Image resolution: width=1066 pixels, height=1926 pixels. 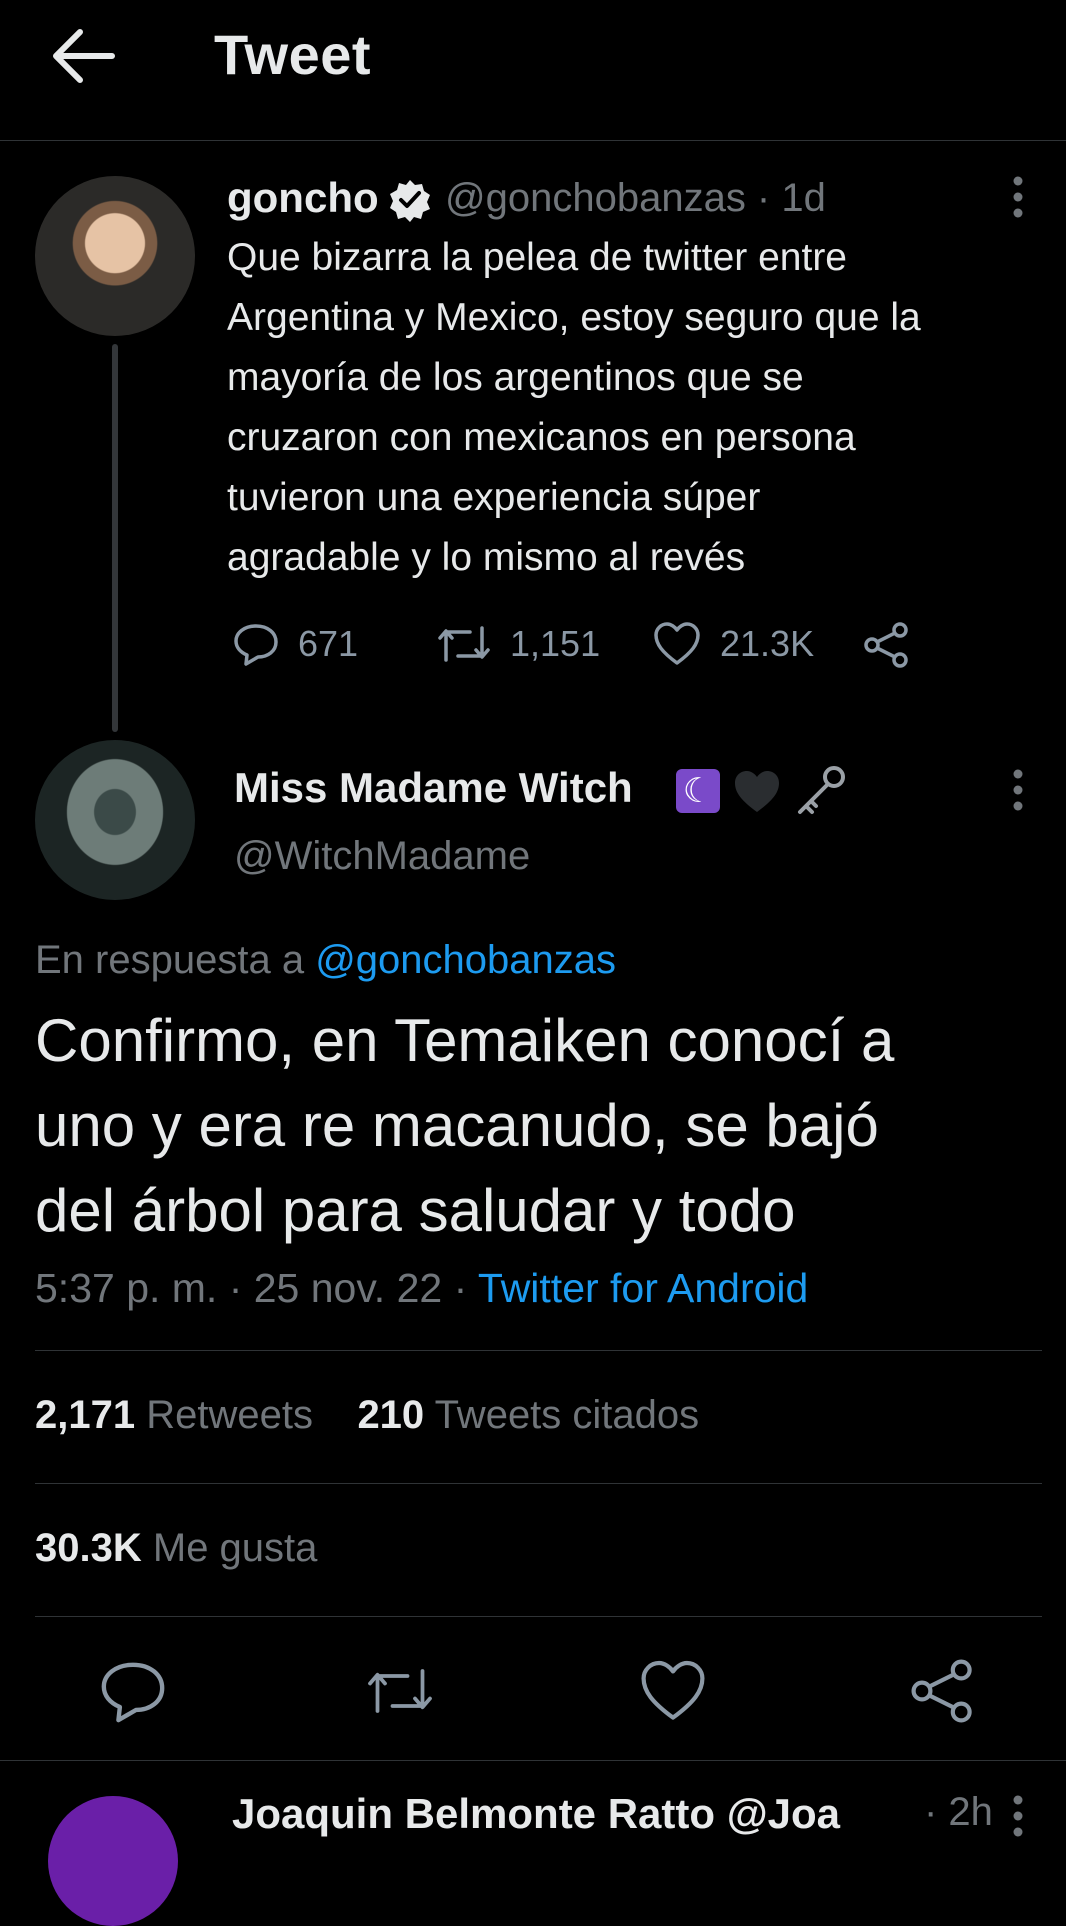 I want to click on top-bar: Tweet, so click(x=533, y=70).